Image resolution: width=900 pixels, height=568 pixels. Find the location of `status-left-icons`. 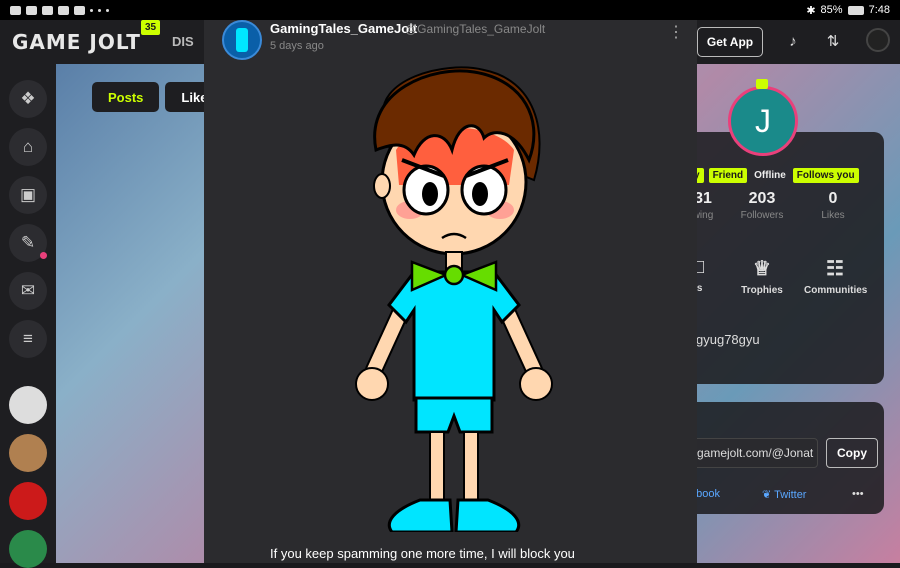

status-left-icons is located at coordinates (59, 10).